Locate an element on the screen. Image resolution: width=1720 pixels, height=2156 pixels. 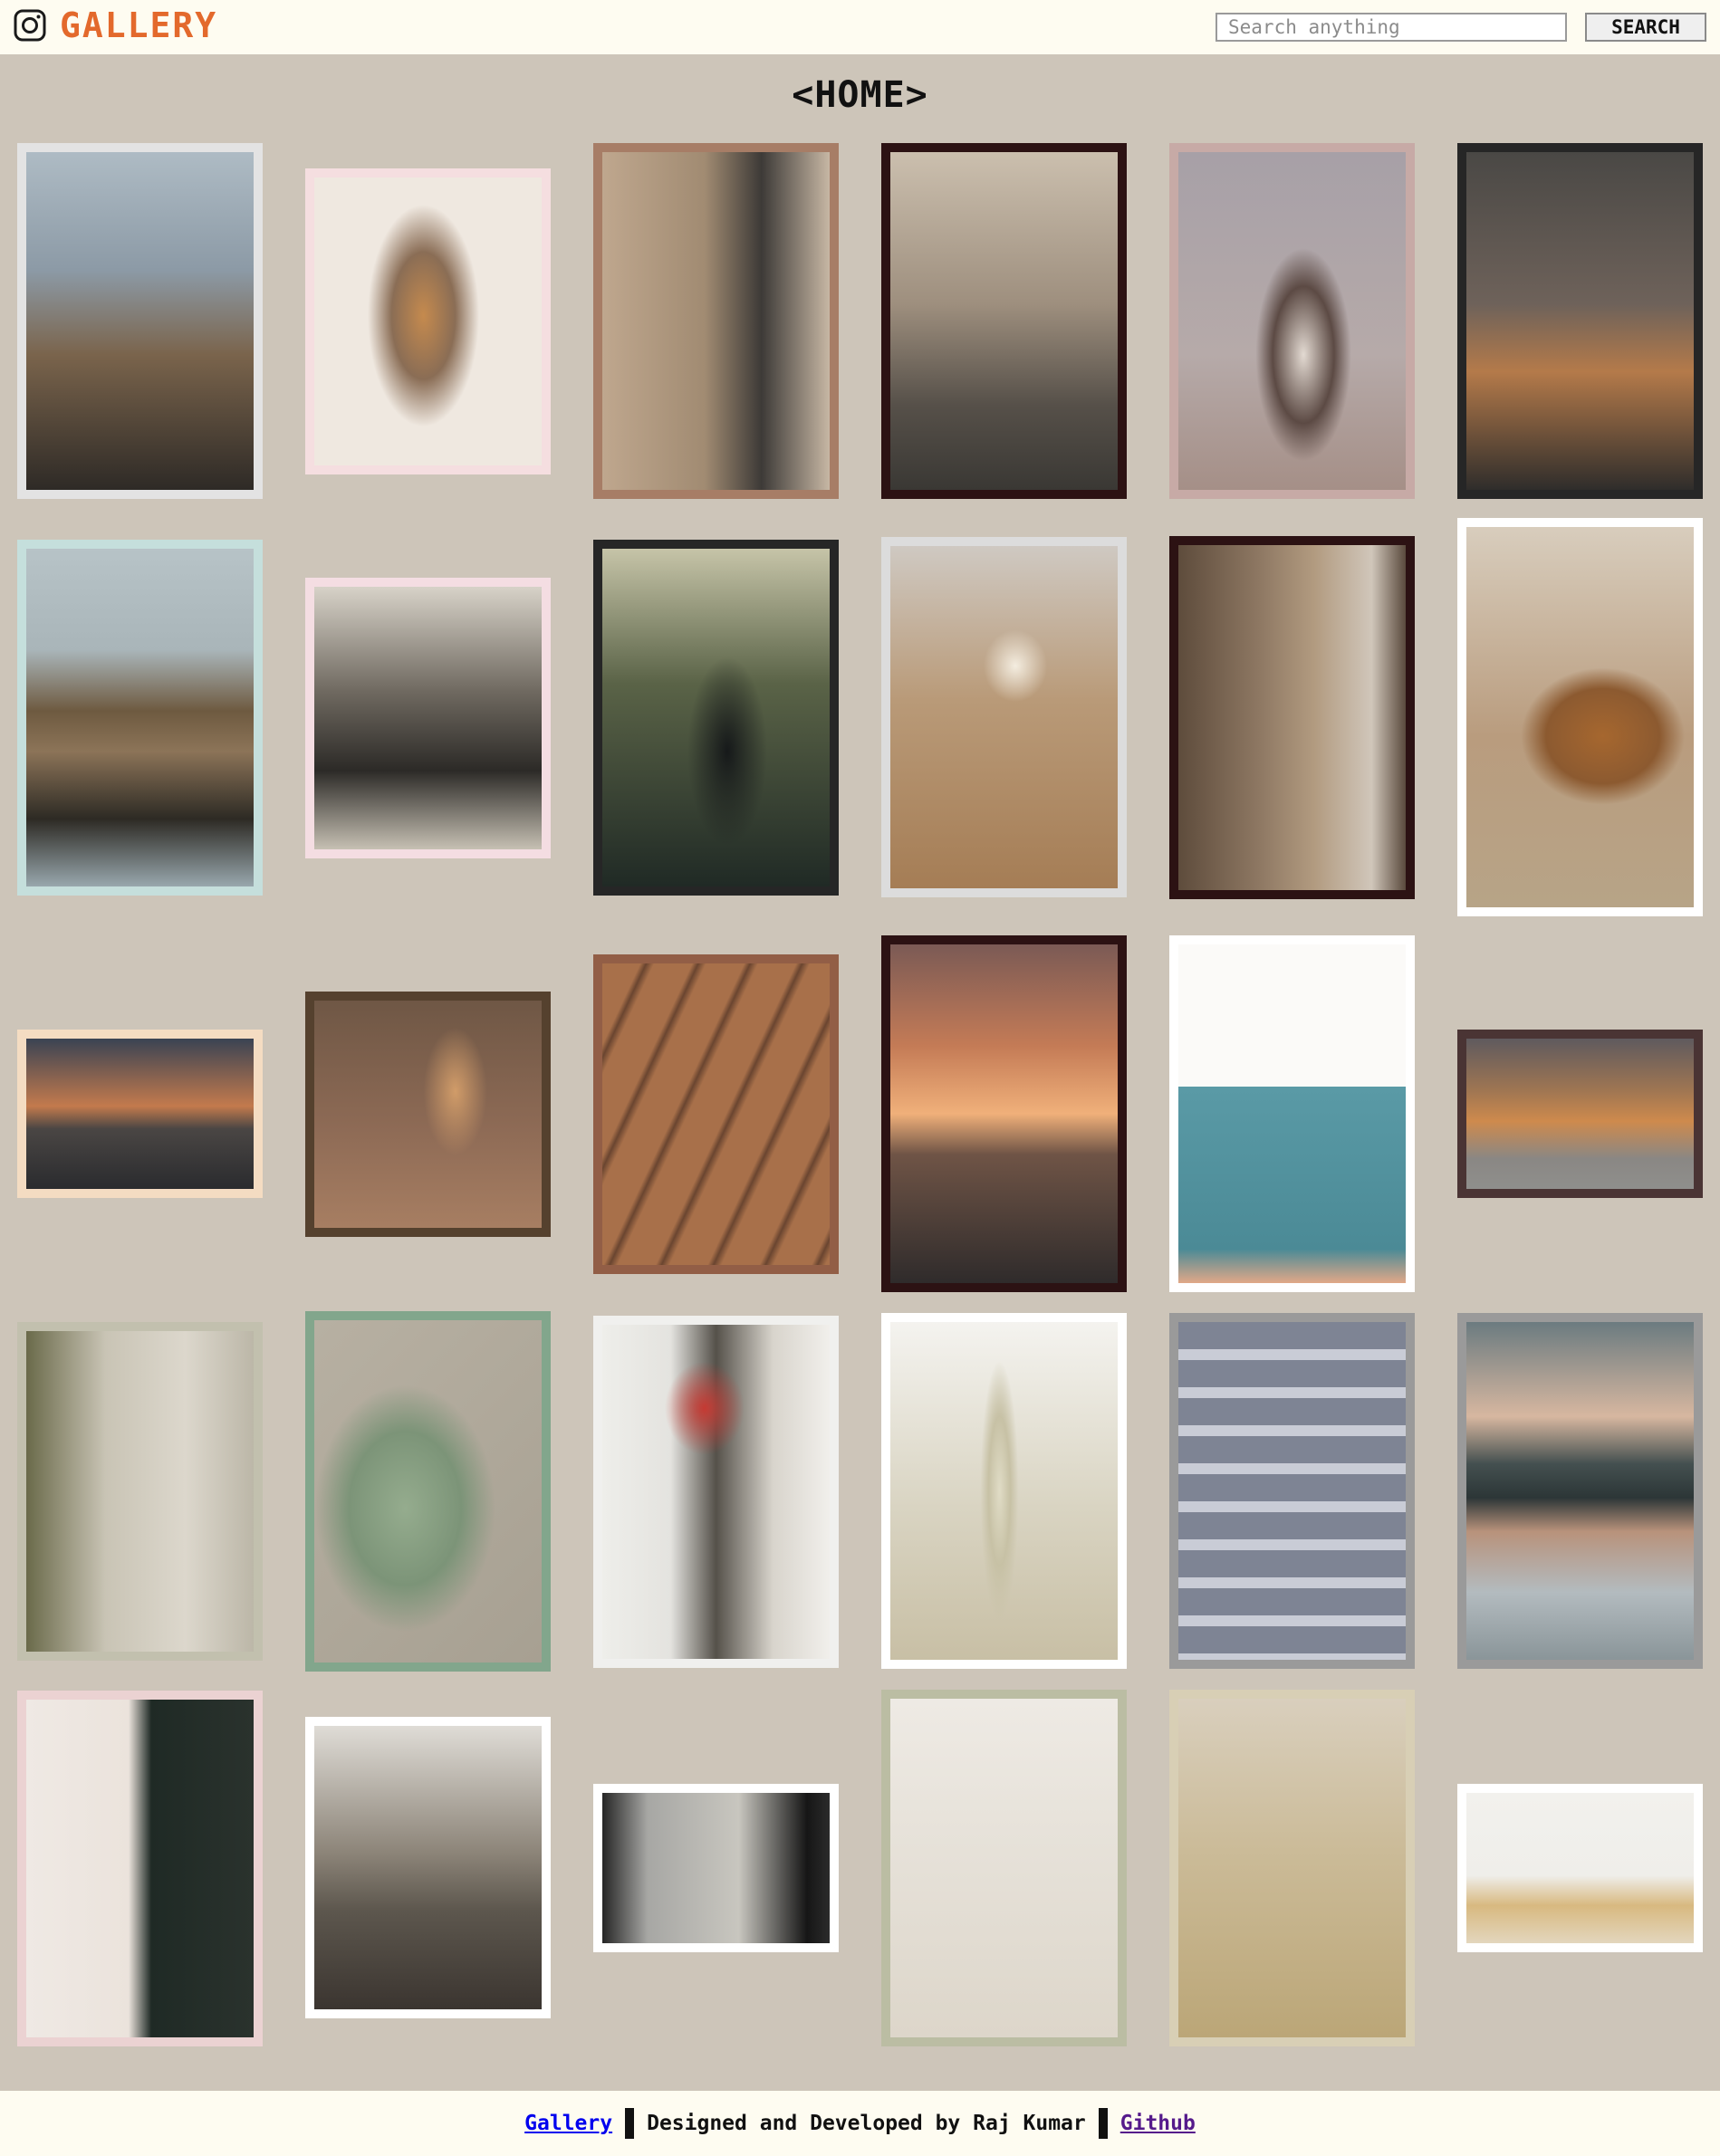
page-title: <HOME> is located at coordinates (860, 95).